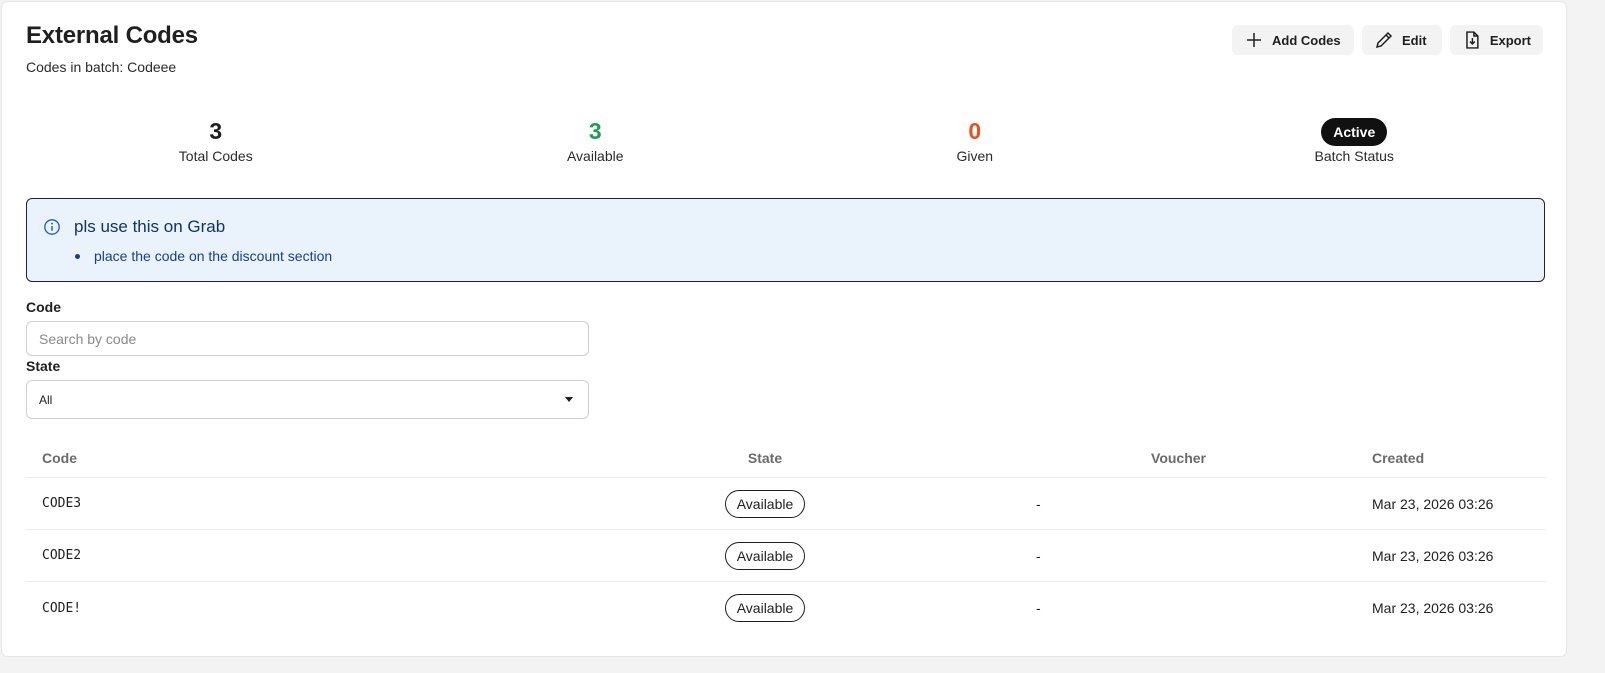  I want to click on toolbar: Add Codes Edit Export, so click(1387, 40).